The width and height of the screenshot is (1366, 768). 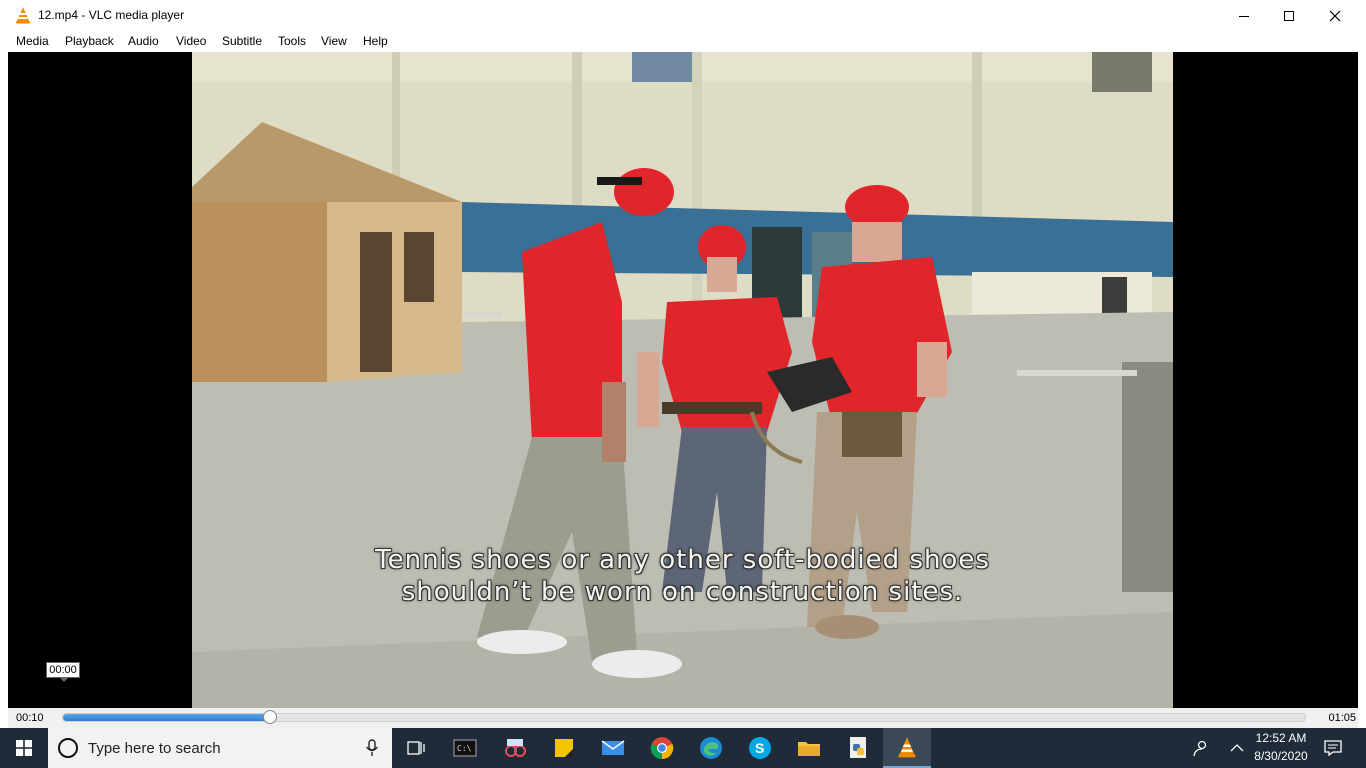 I want to click on edge-icon, so click(x=711, y=748).